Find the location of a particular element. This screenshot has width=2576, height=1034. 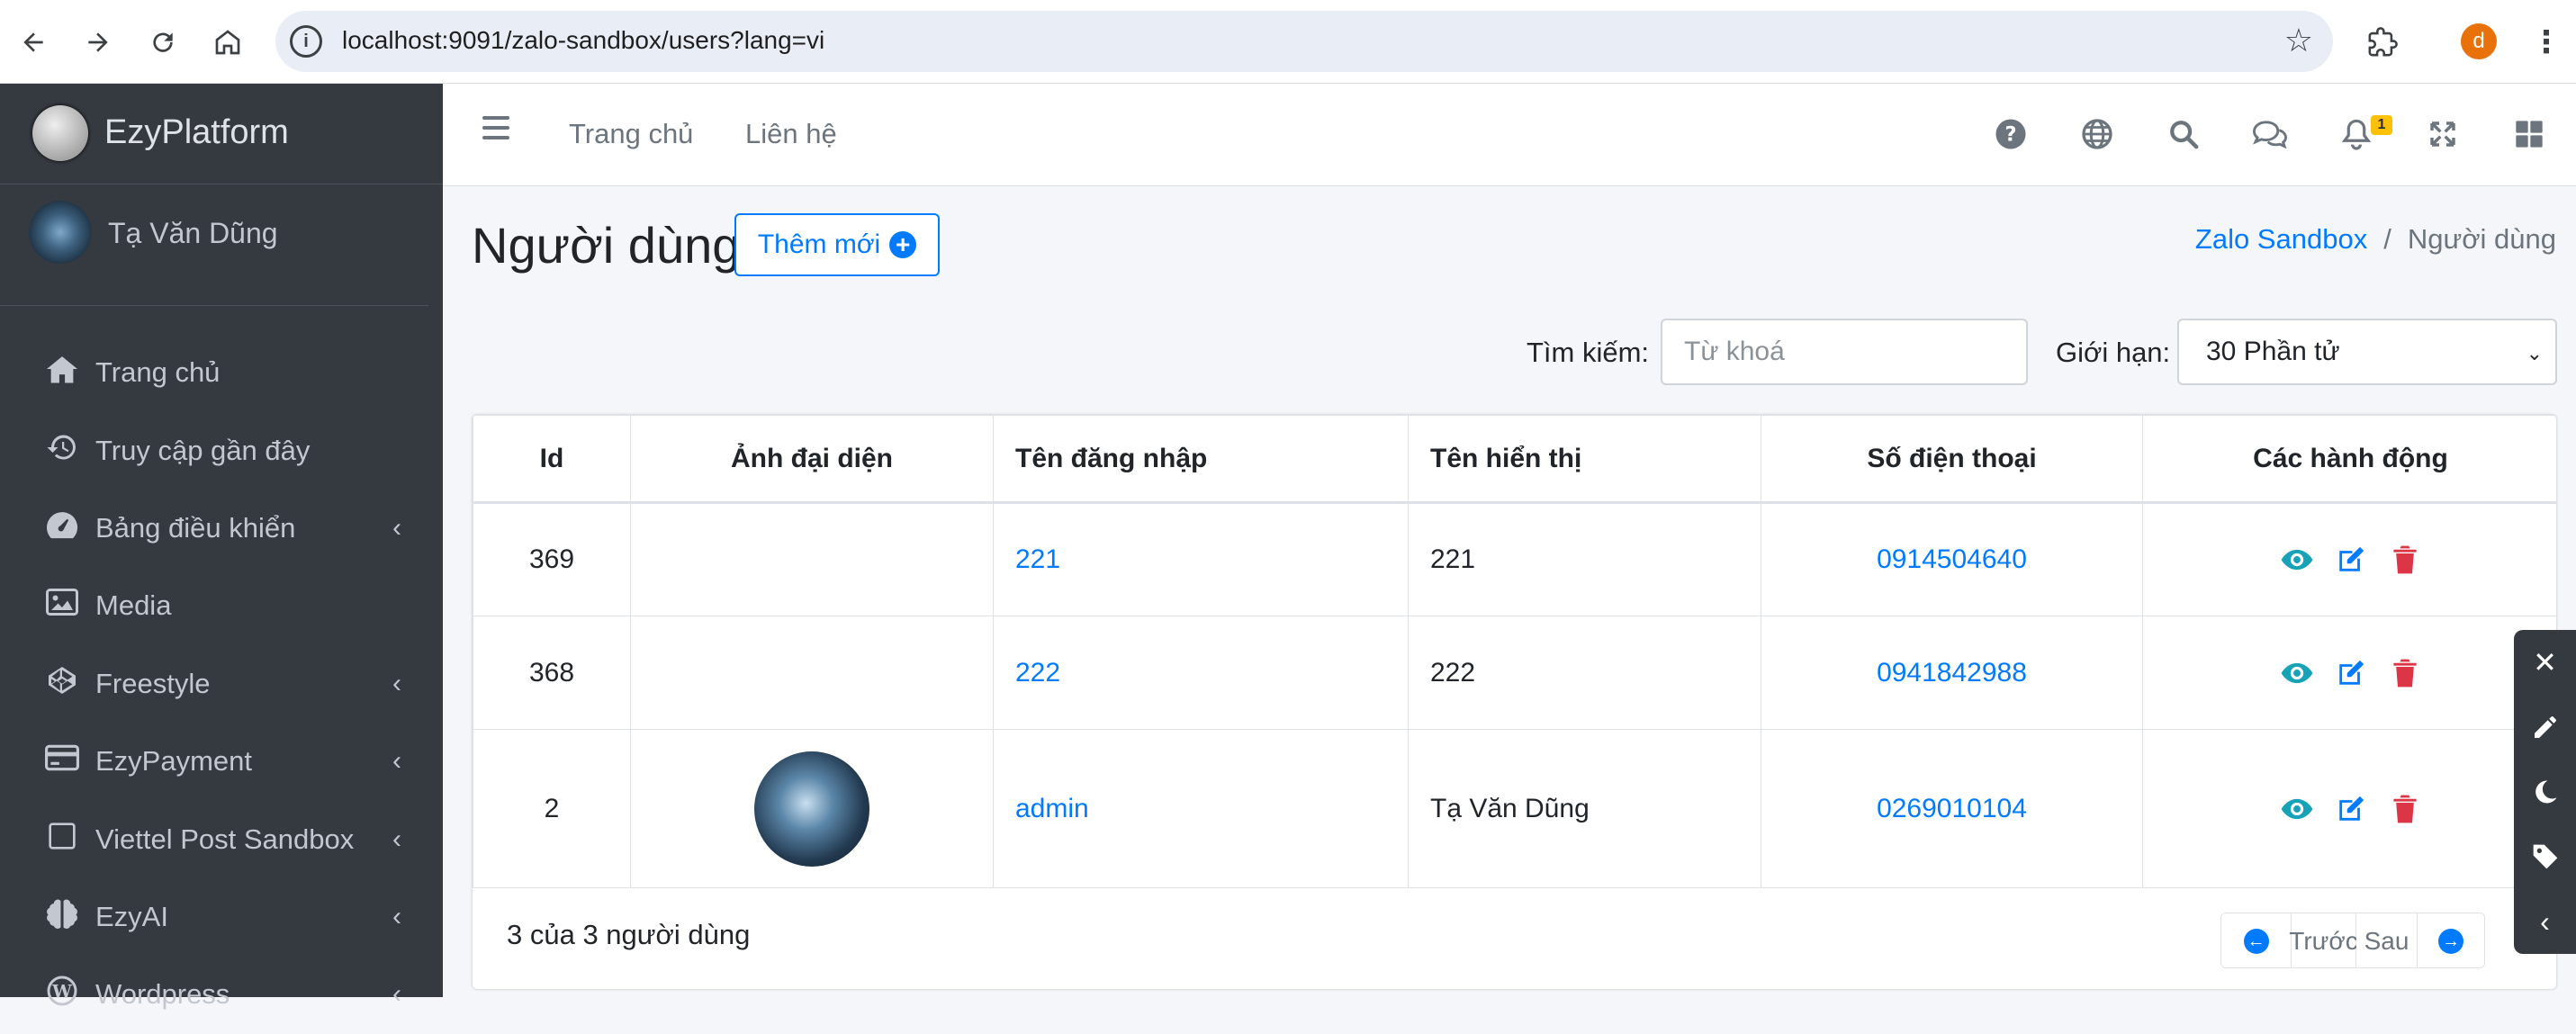

prev-page-button: ← is located at coordinates (2256, 940).